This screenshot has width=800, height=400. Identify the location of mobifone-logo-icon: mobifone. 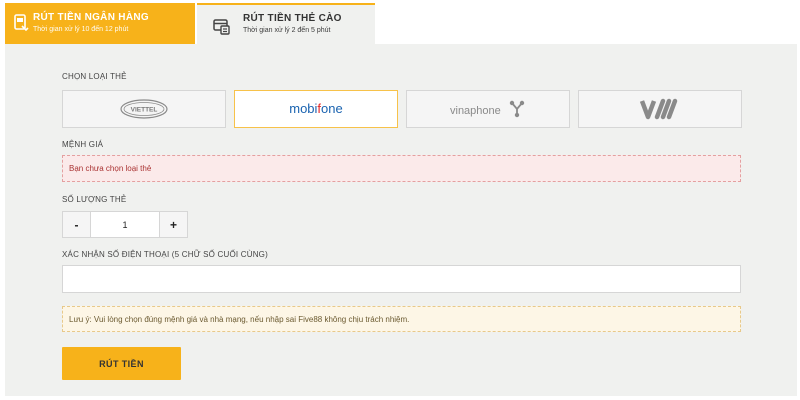
(316, 108).